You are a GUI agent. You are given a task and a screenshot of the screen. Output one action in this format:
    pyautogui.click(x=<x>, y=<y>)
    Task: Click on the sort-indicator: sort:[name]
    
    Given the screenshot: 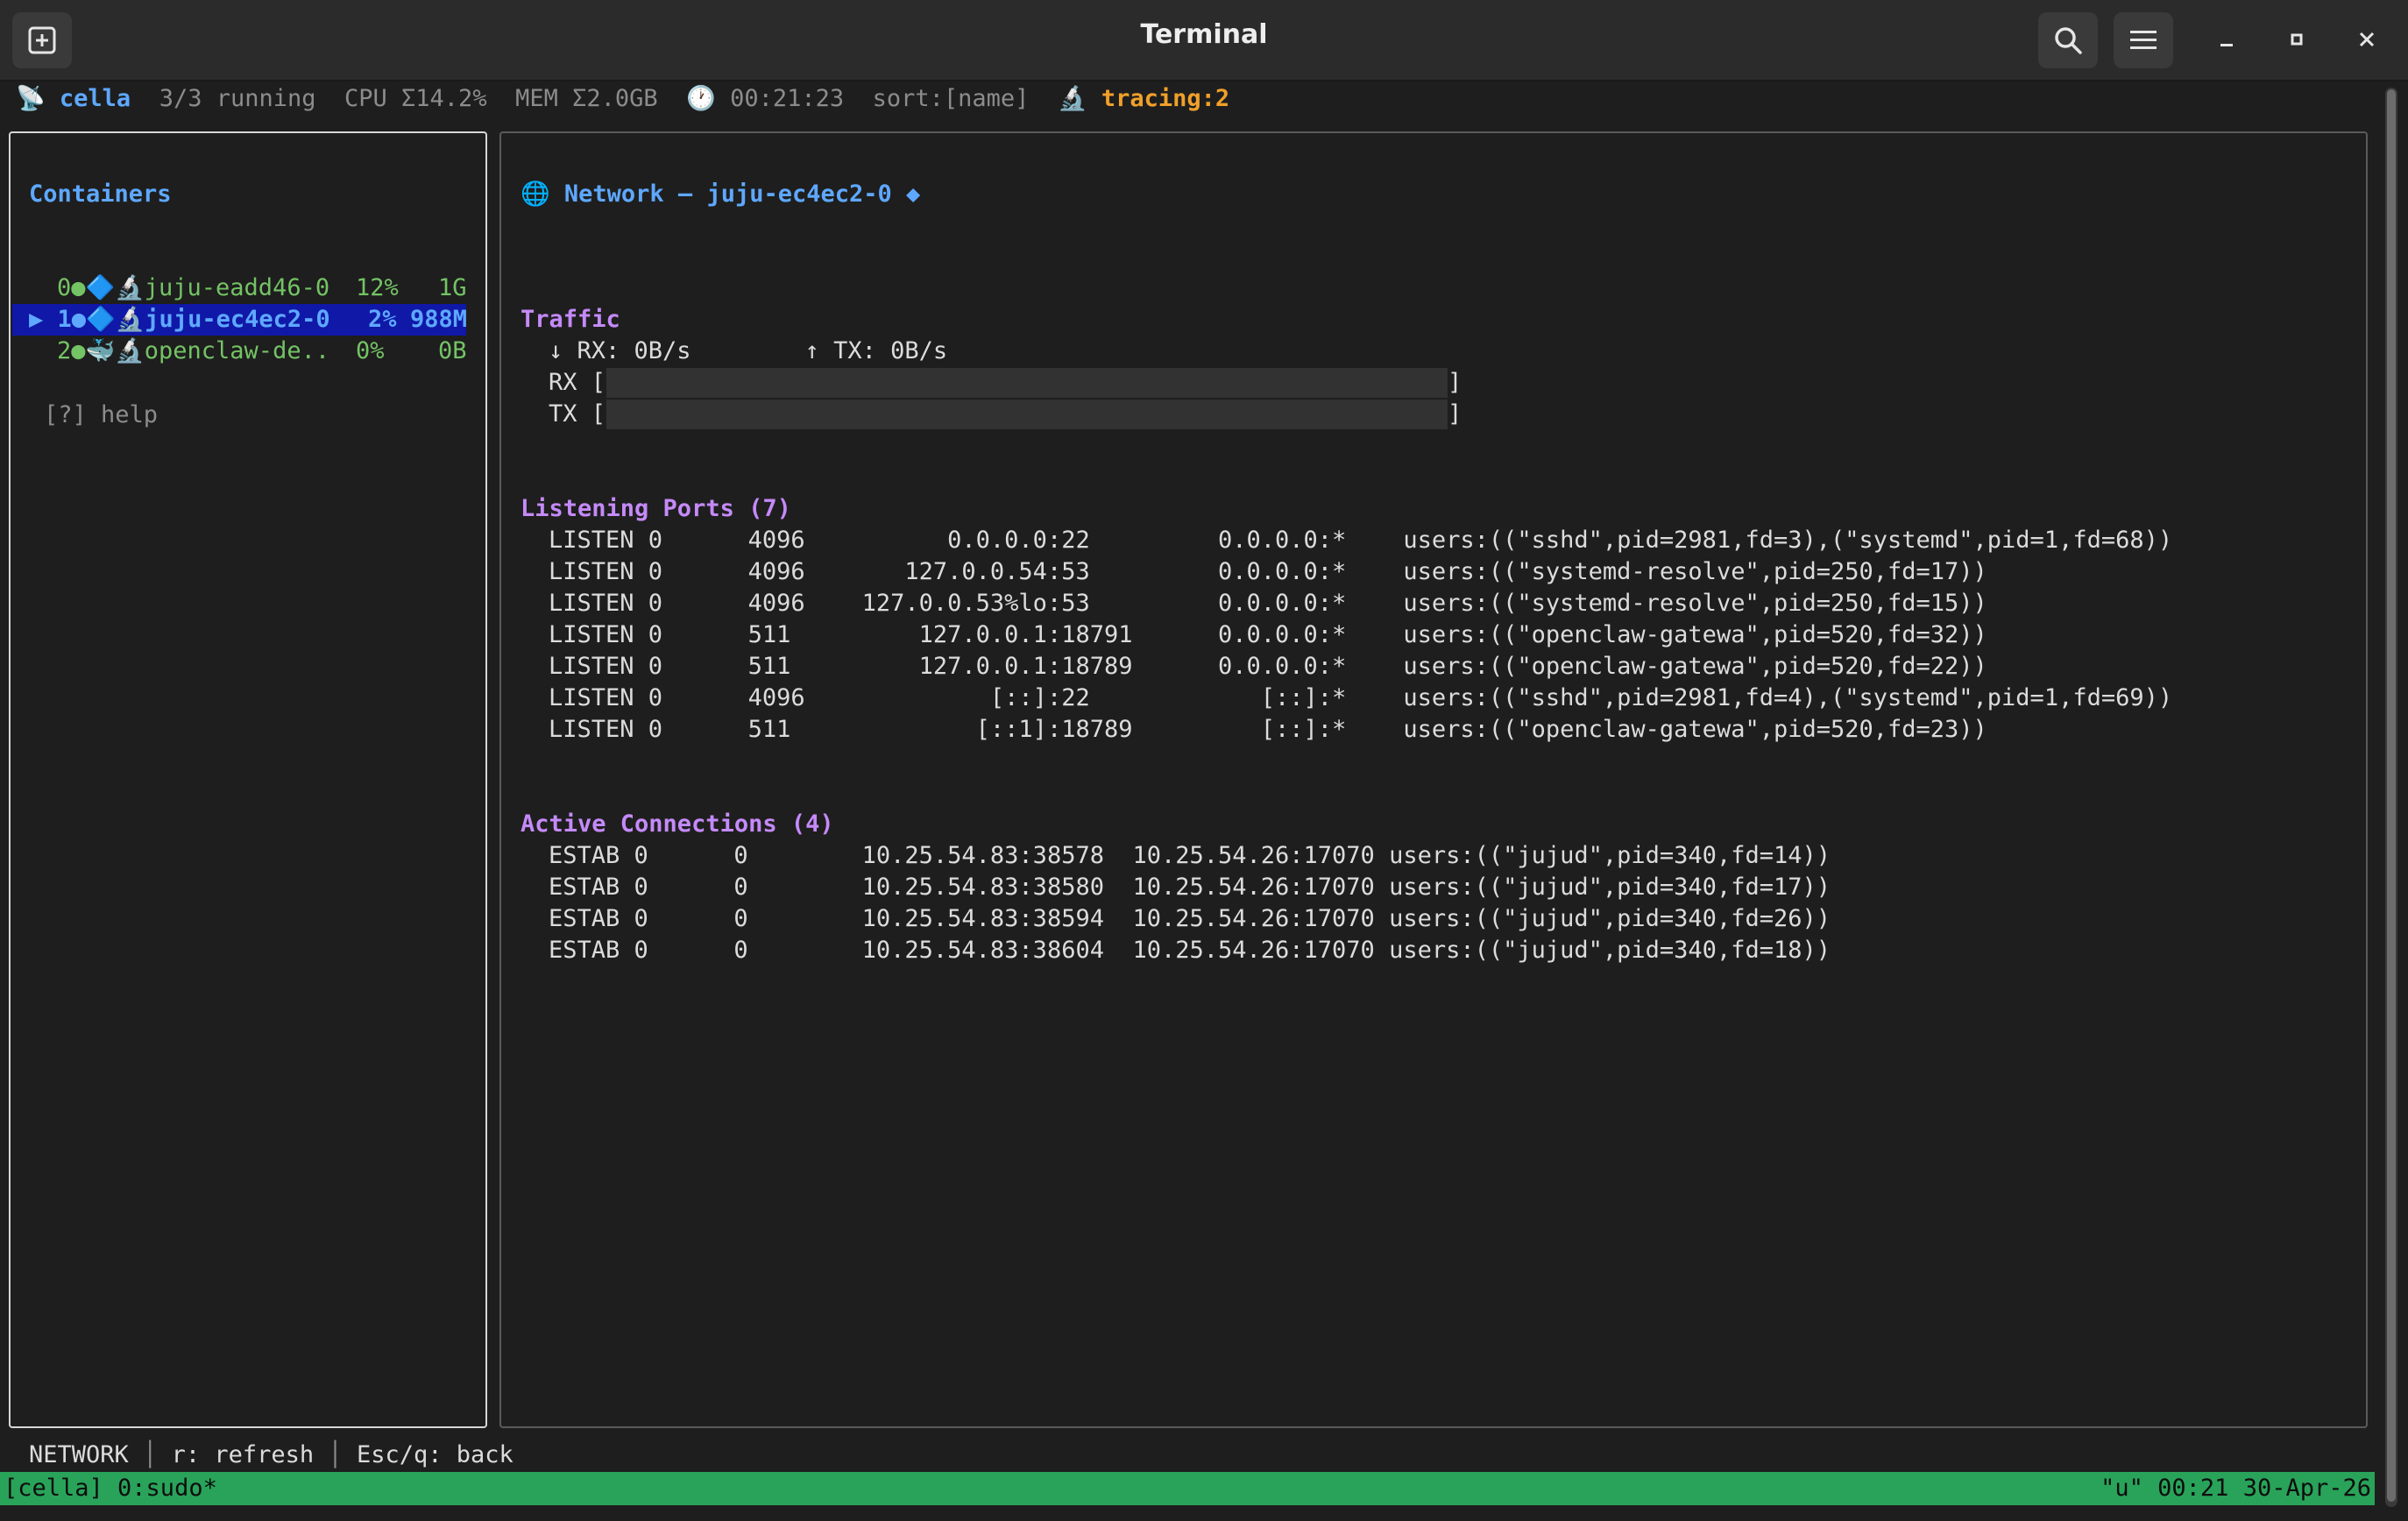 What is the action you would take?
    pyautogui.click(x=951, y=98)
    